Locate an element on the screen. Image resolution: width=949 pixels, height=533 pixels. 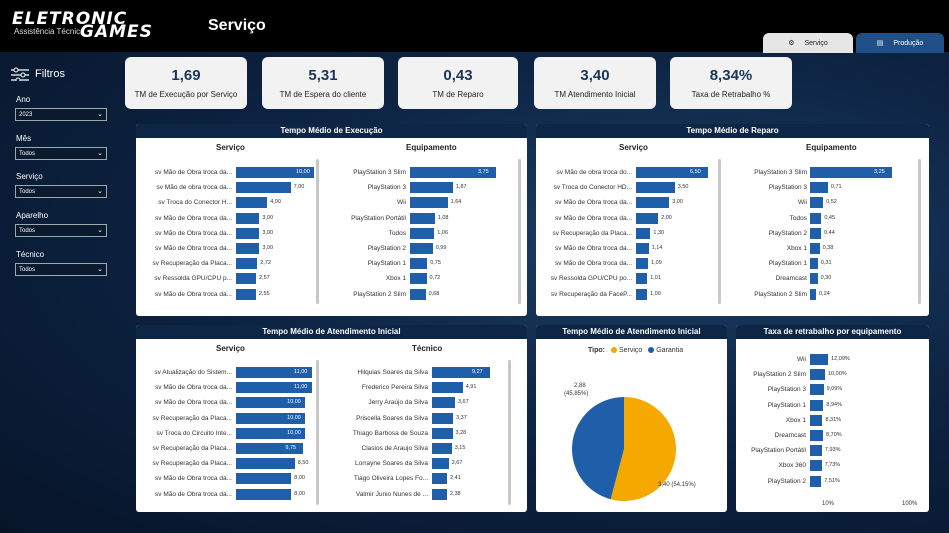
bar-row: sv Mão de Obra troca da... 2,55 is located at coordinates (242, 294).